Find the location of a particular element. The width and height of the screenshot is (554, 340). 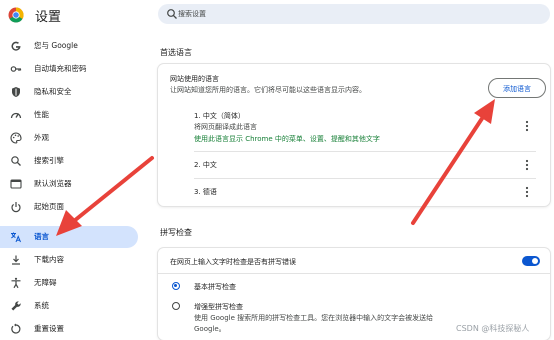

language-ui-note: 使用此语言显示 Chrome 中的菜单、设置、提醒和其他文字 is located at coordinates (287, 139).